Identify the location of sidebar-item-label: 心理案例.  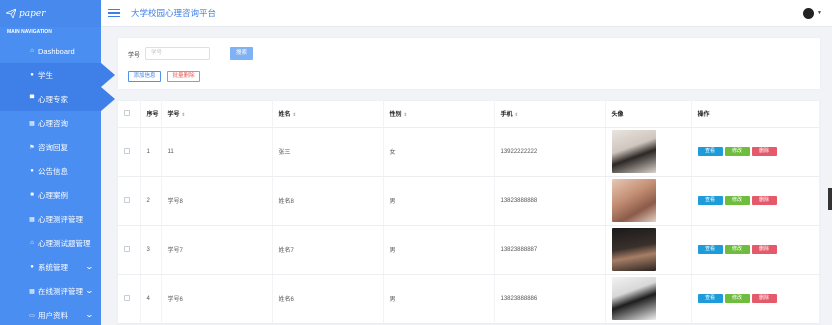
(53, 195).